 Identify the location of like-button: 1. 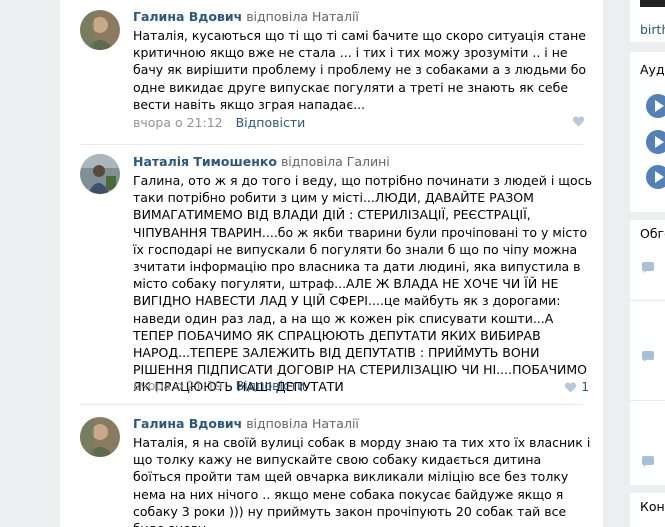
(576, 387).